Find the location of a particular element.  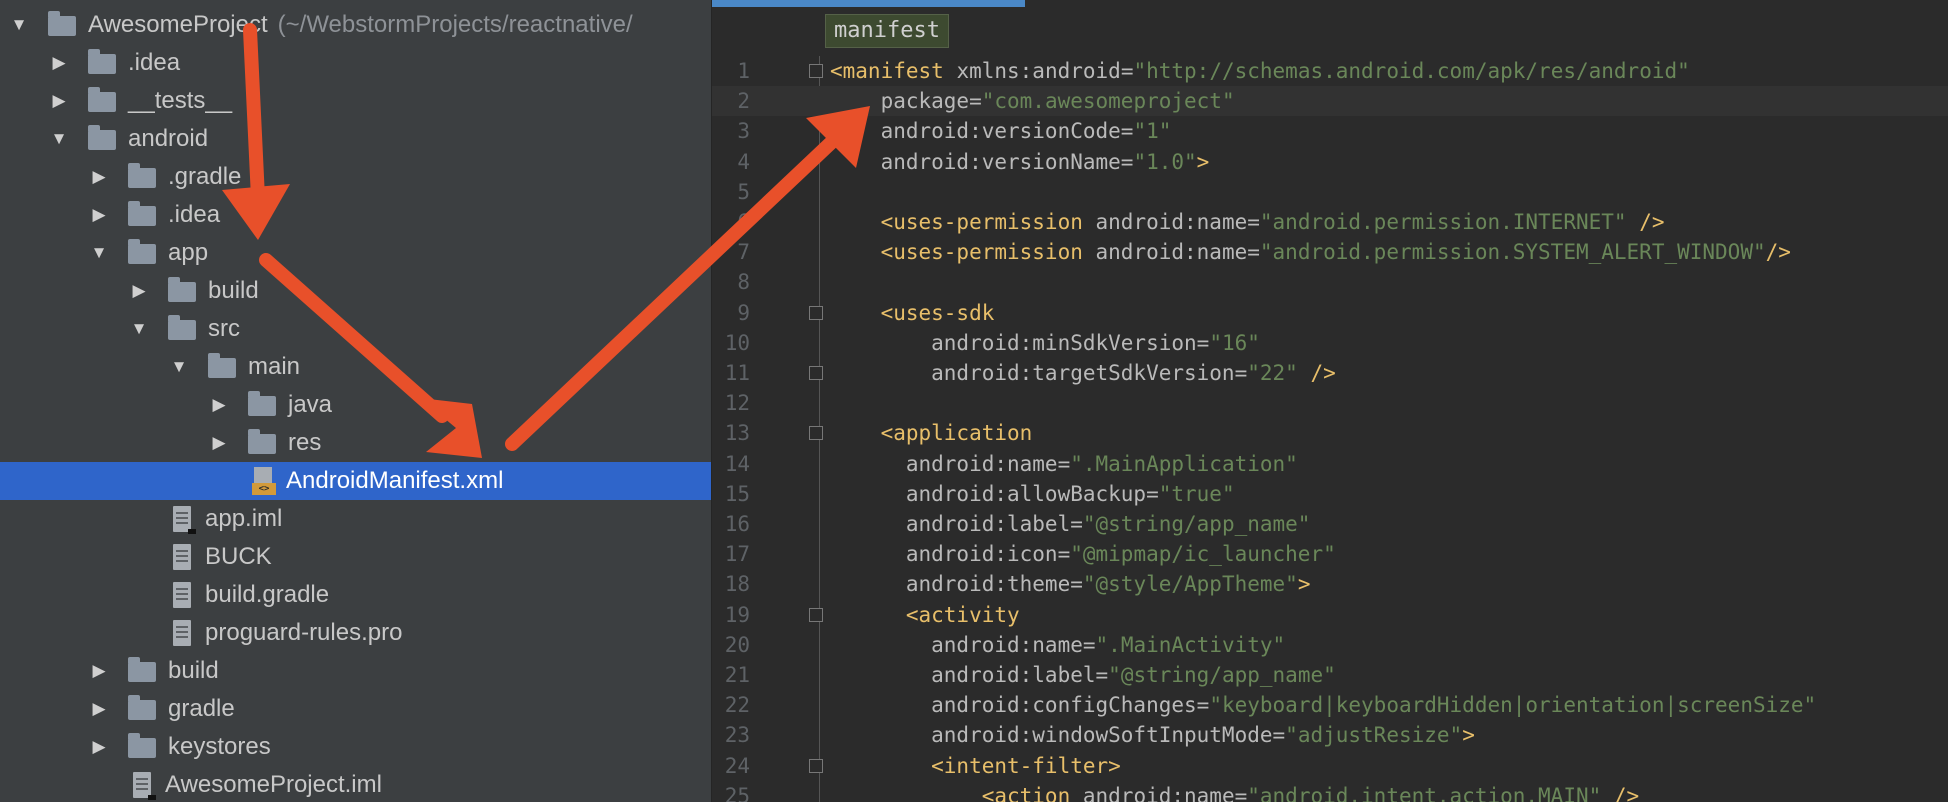

line-number: 10 is located at coordinates (737, 343).